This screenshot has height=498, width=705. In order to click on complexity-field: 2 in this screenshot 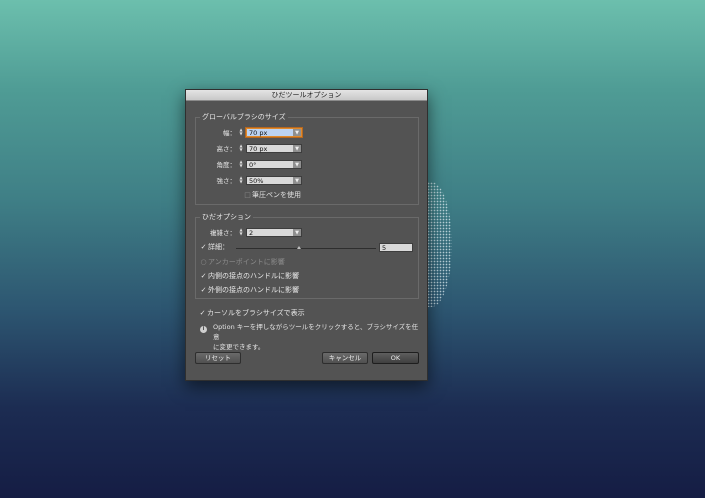, I will do `click(270, 232)`.